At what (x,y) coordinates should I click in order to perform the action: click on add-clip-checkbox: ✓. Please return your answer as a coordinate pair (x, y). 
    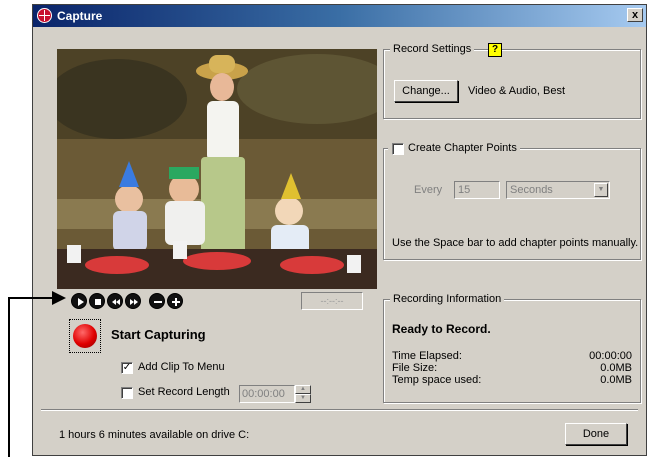
    Looking at the image, I should click on (127, 368).